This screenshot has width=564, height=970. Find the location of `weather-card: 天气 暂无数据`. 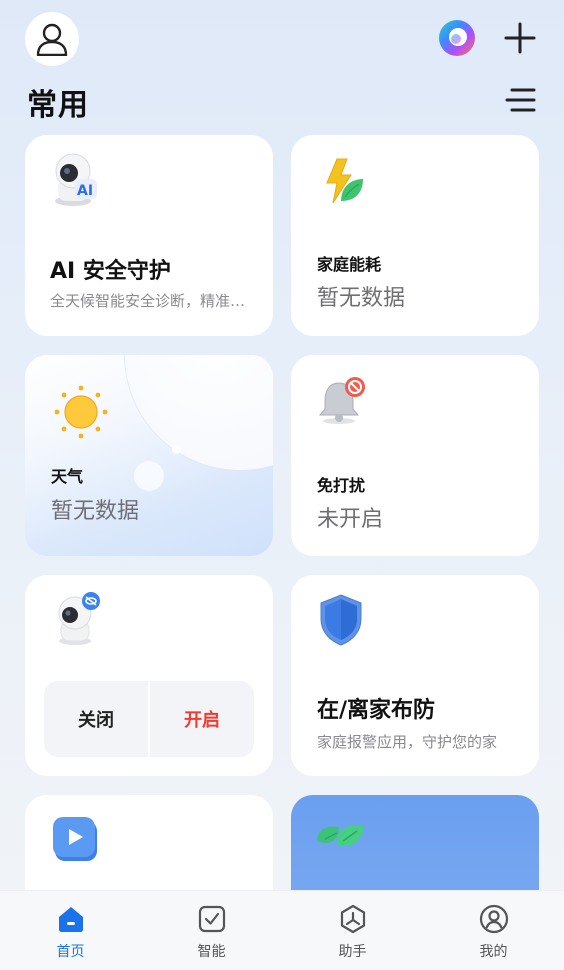

weather-card: 天气 暂无数据 is located at coordinates (149, 455).